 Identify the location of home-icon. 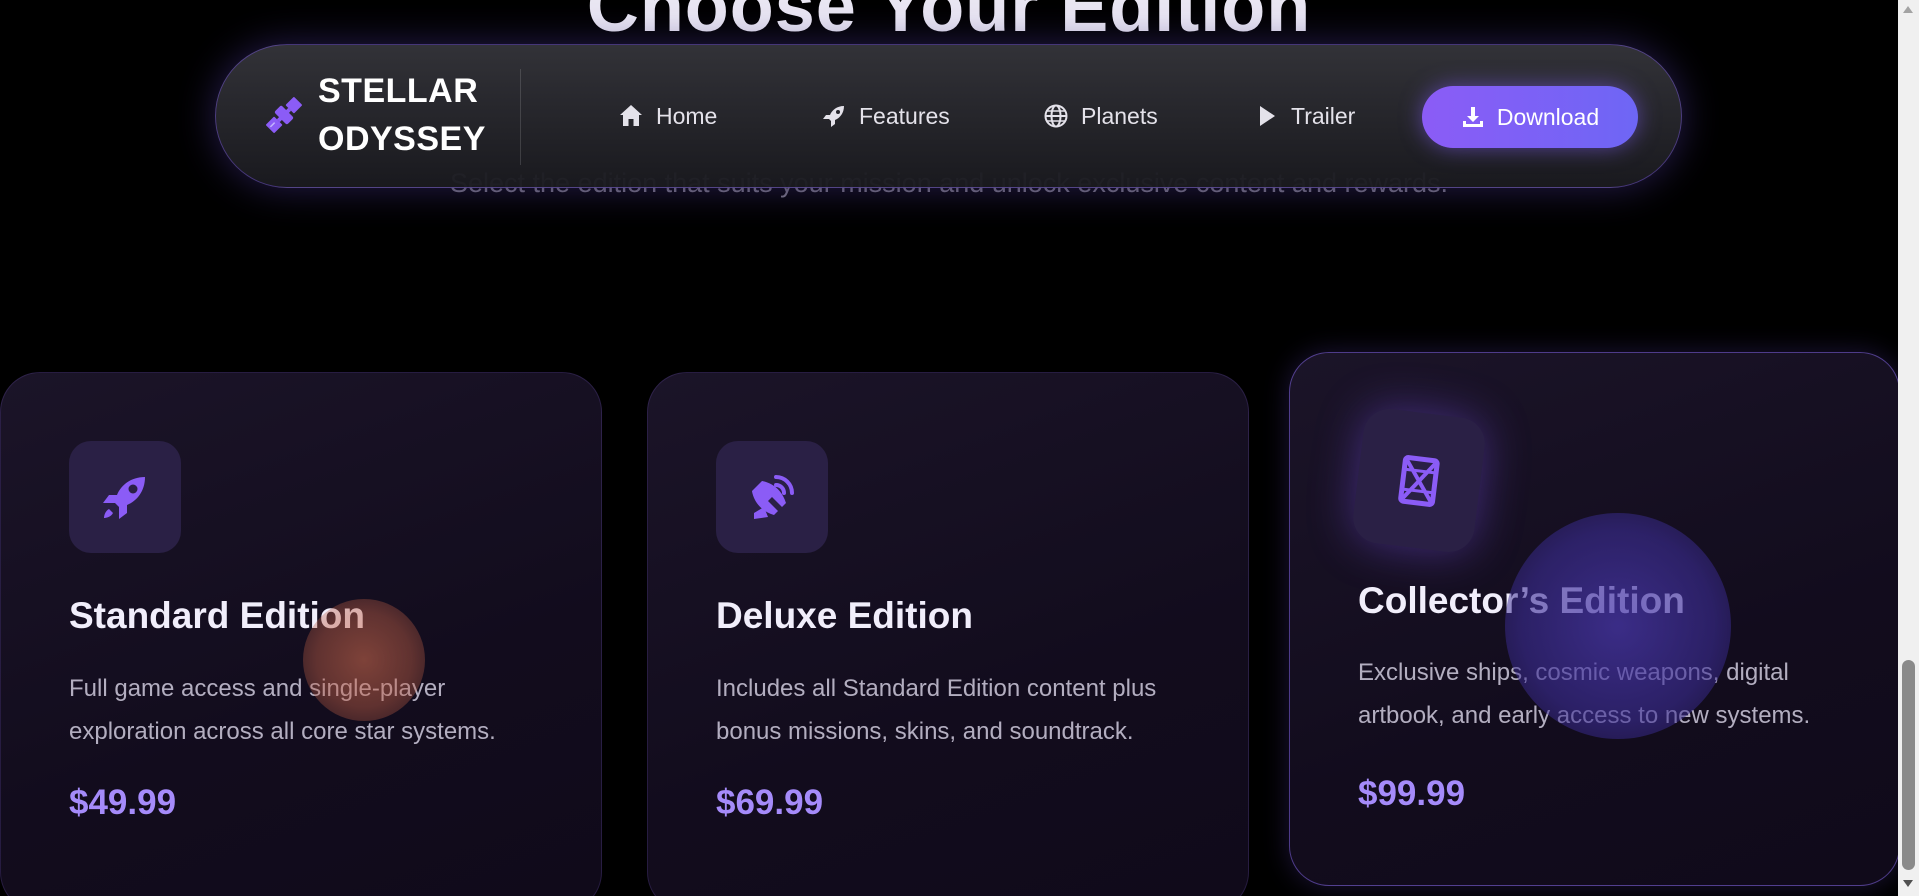
(631, 115).